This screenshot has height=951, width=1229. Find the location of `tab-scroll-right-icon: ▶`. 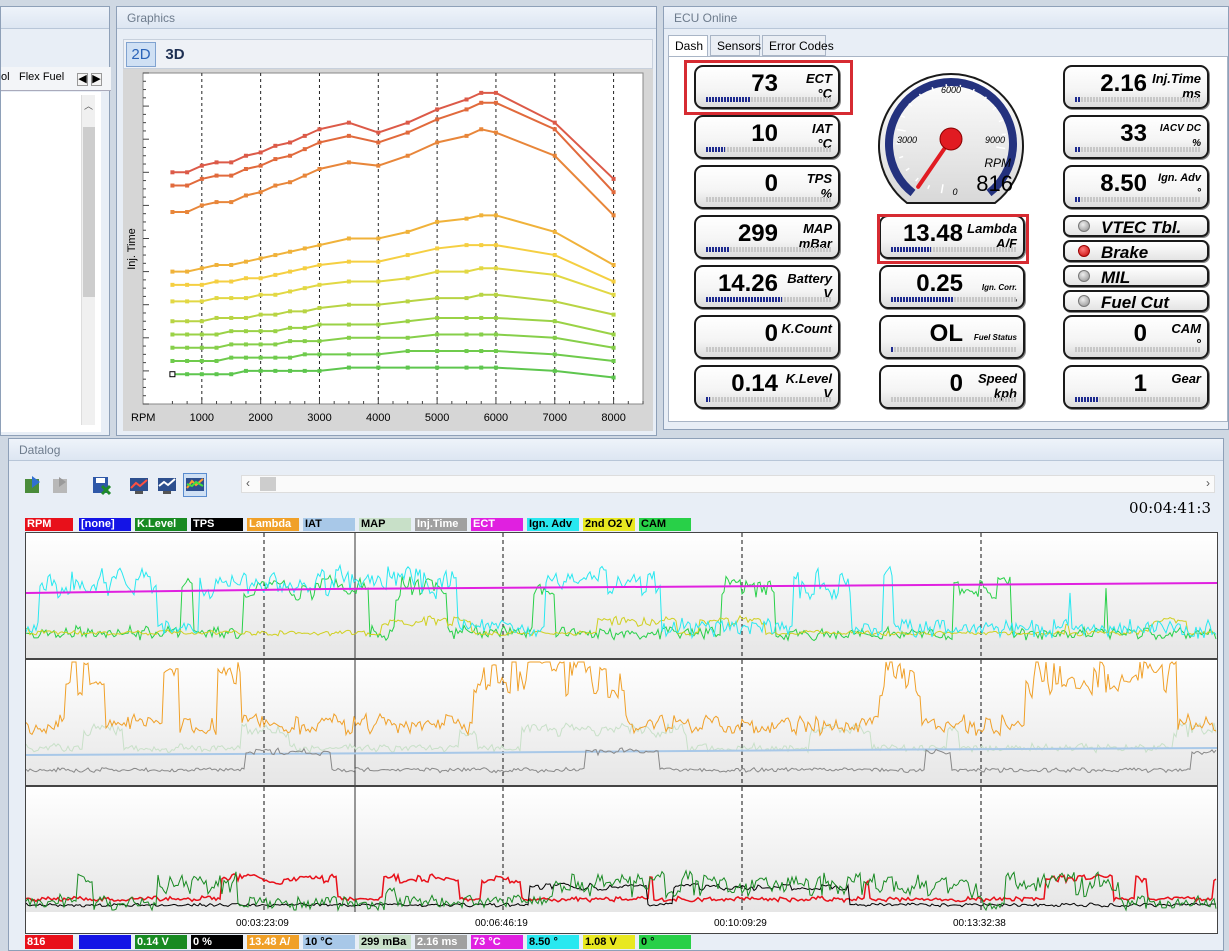

tab-scroll-right-icon: ▶ is located at coordinates (96, 79).